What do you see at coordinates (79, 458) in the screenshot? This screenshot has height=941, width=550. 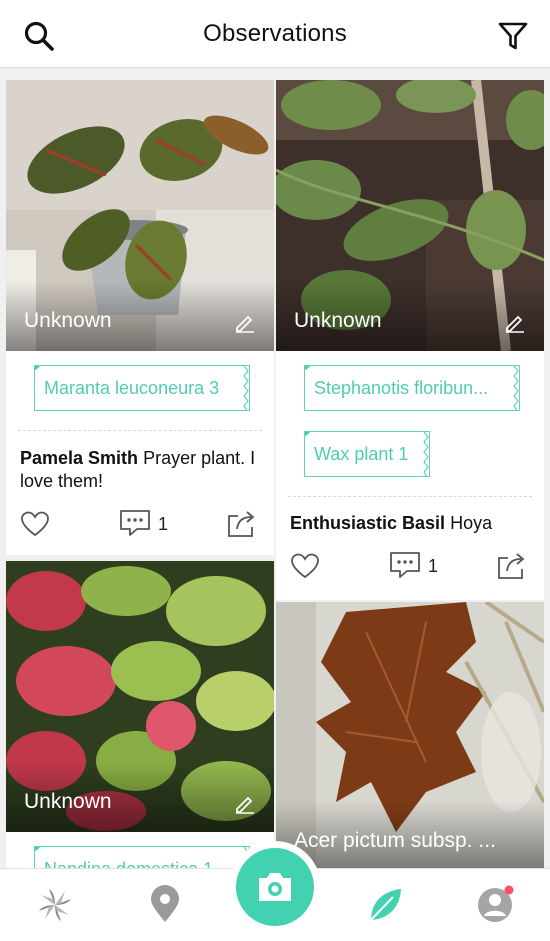 I see `user-name: Pamela Smith` at bounding box center [79, 458].